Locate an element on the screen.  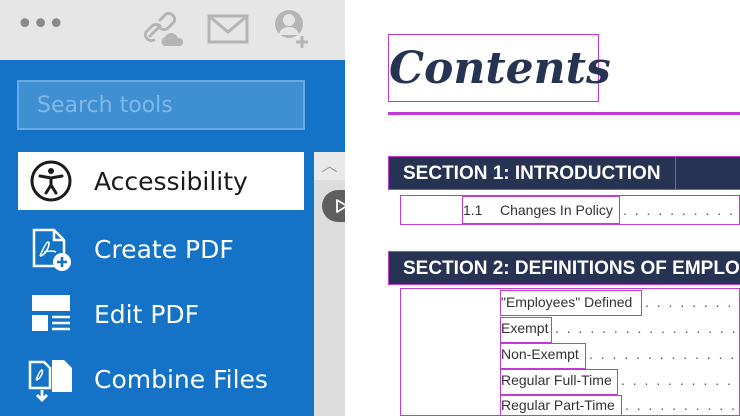
tag-outline is located at coordinates (532, 173).